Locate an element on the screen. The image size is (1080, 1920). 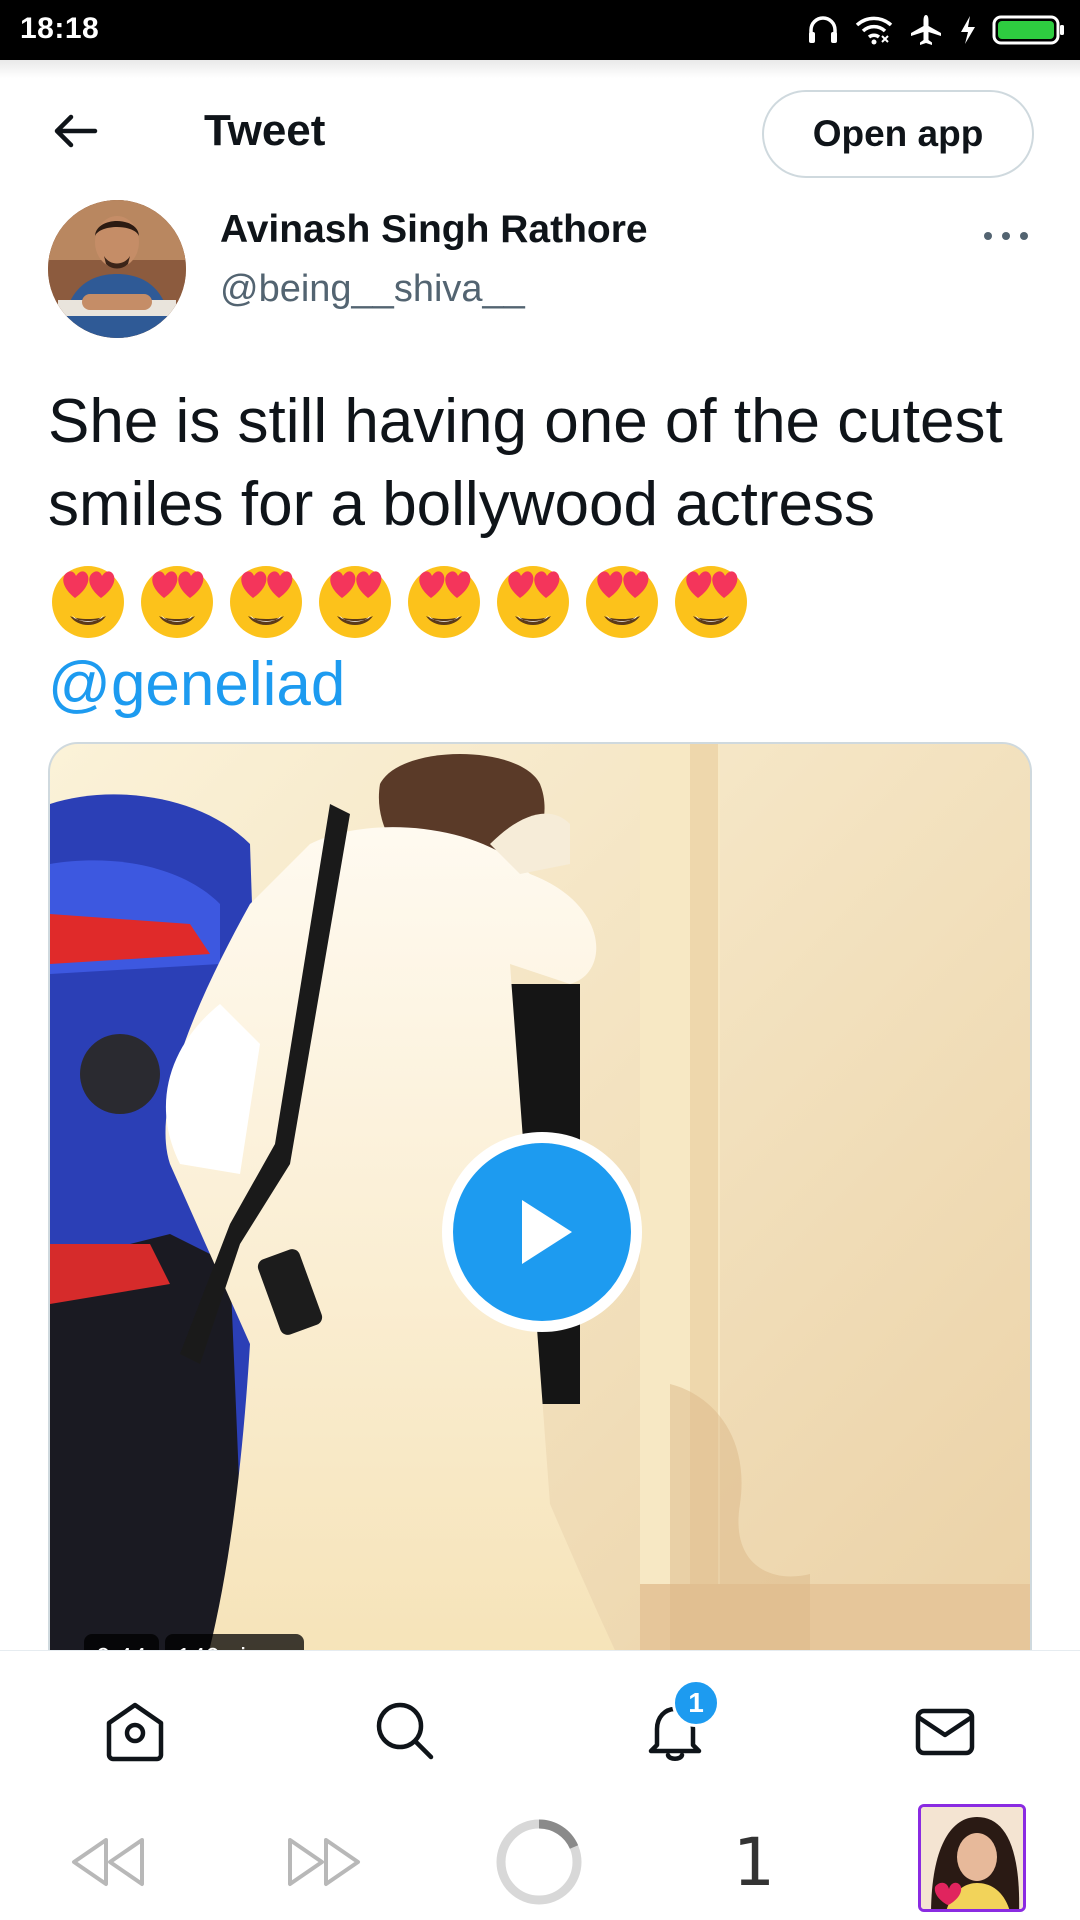
nav-search is located at coordinates (405, 1731).